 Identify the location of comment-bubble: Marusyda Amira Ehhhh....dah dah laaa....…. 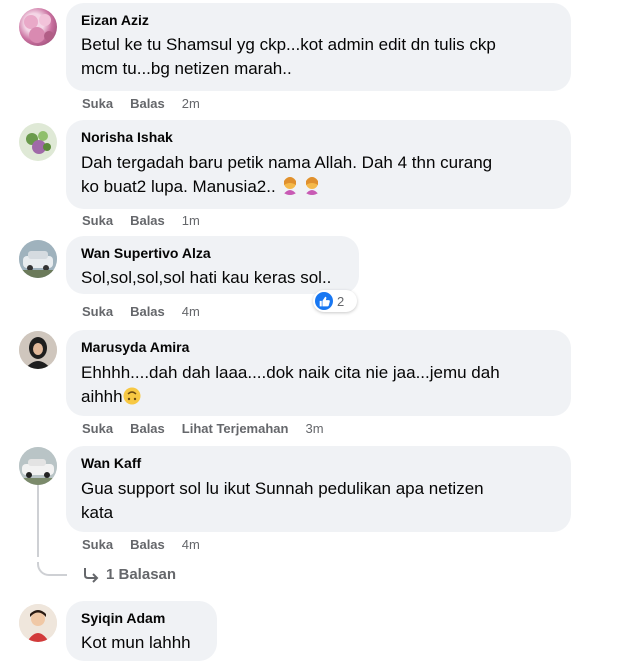
(318, 373).